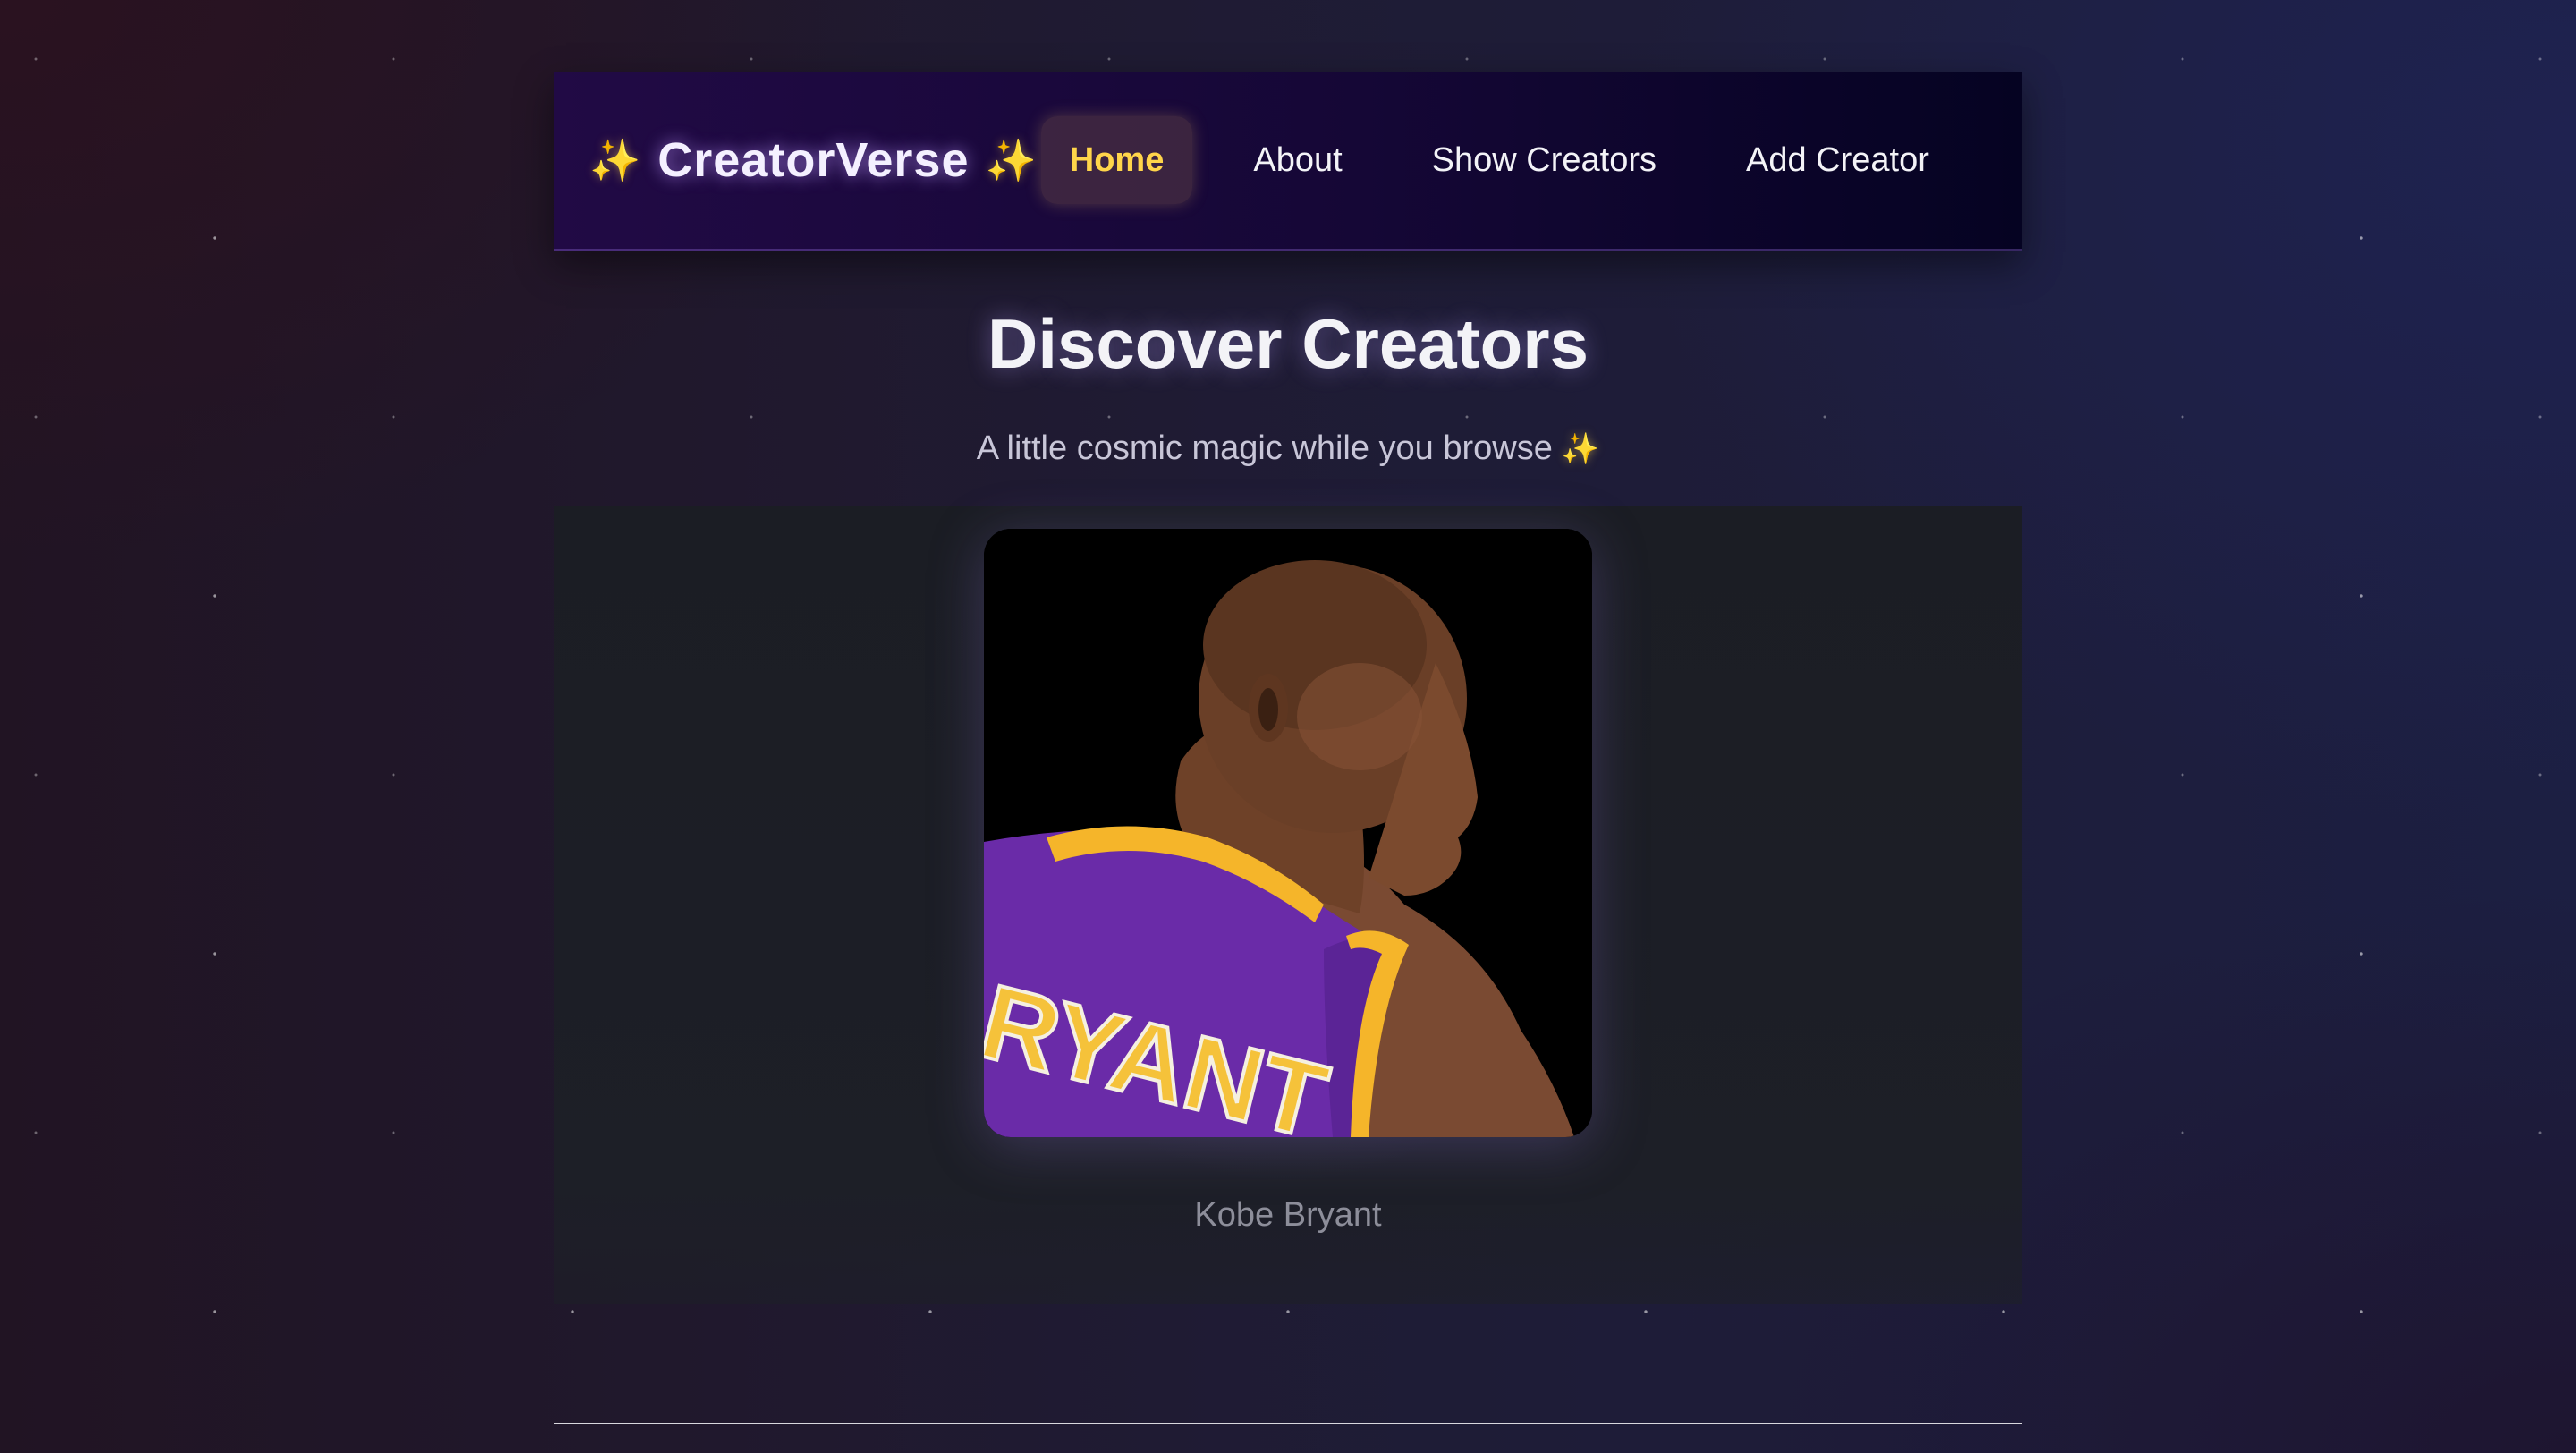 Image resolution: width=2576 pixels, height=1453 pixels. Describe the element at coordinates (1544, 160) in the screenshot. I see `nav-link-show-creators: Show Creators` at that location.